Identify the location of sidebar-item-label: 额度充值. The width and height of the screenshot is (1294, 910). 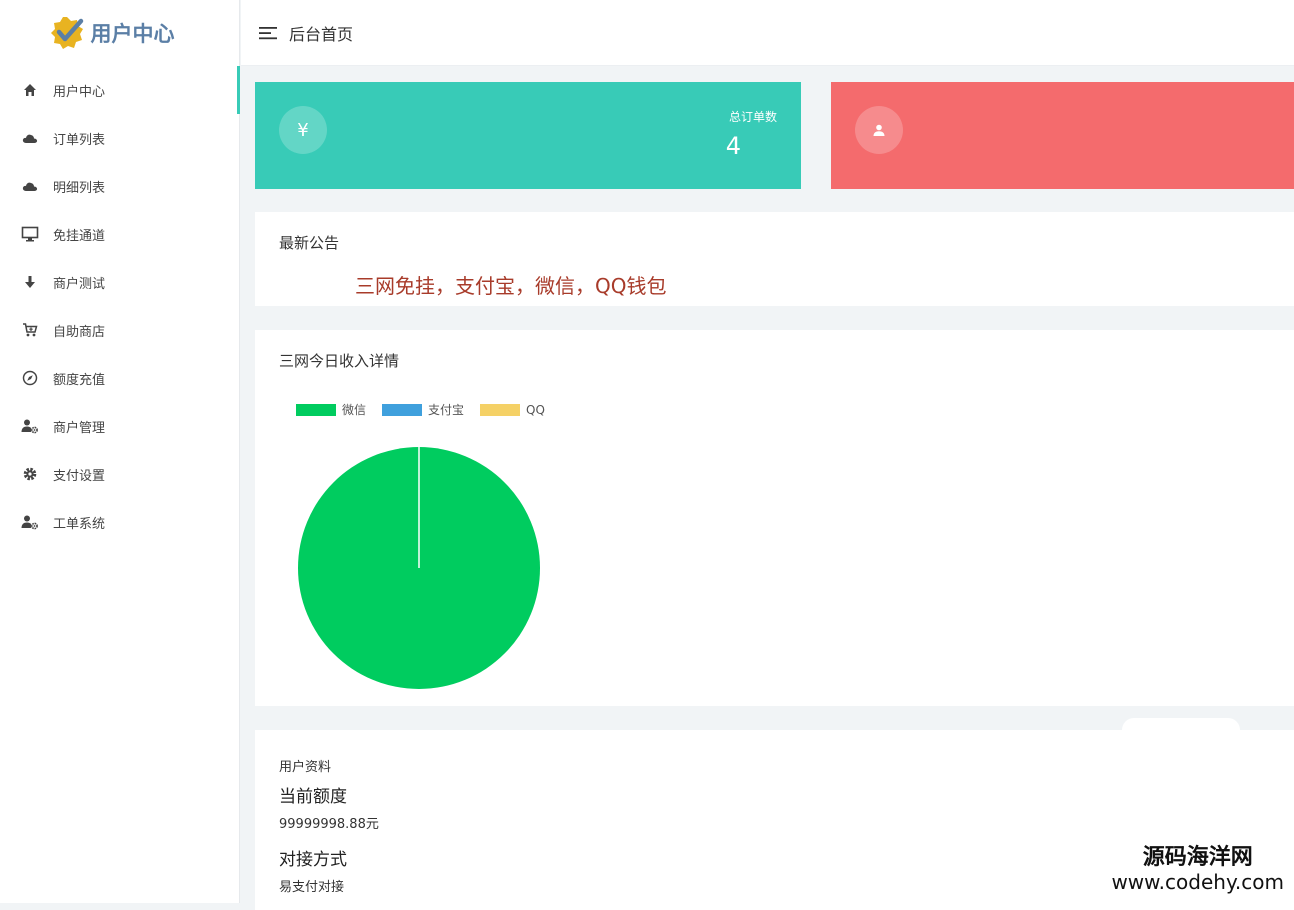
(79, 378).